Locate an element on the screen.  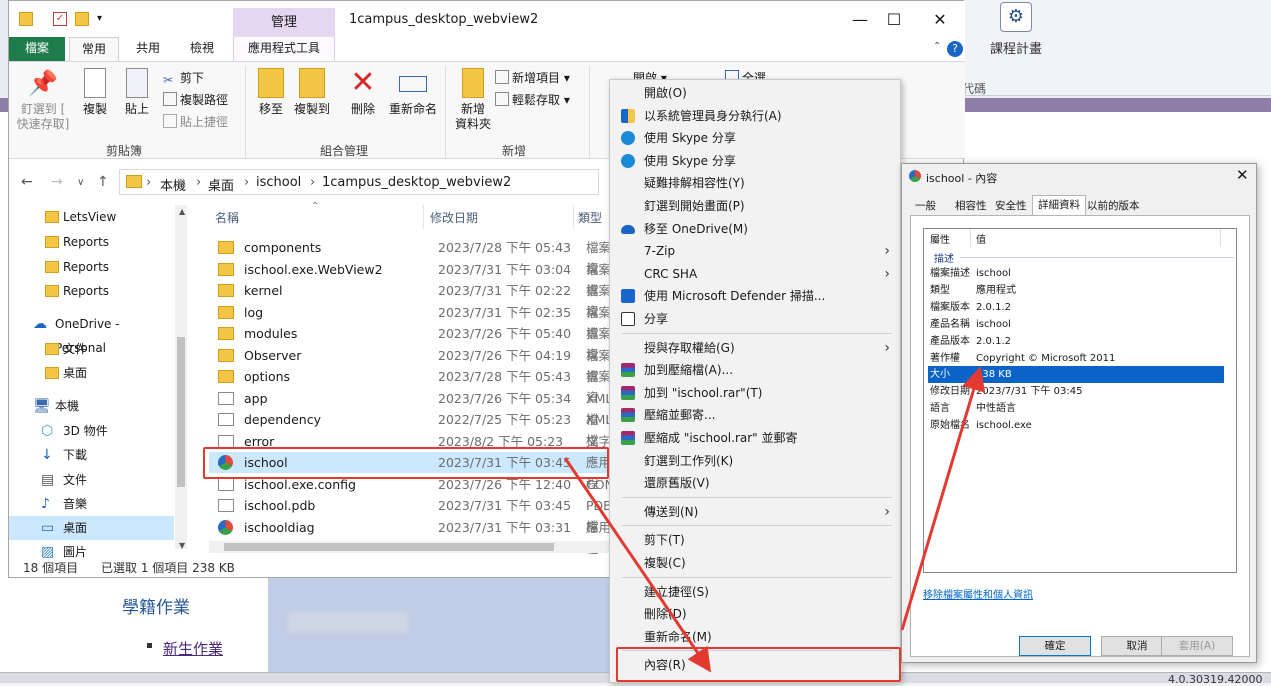
menu-item: 剪下(T) is located at coordinates (755, 540).